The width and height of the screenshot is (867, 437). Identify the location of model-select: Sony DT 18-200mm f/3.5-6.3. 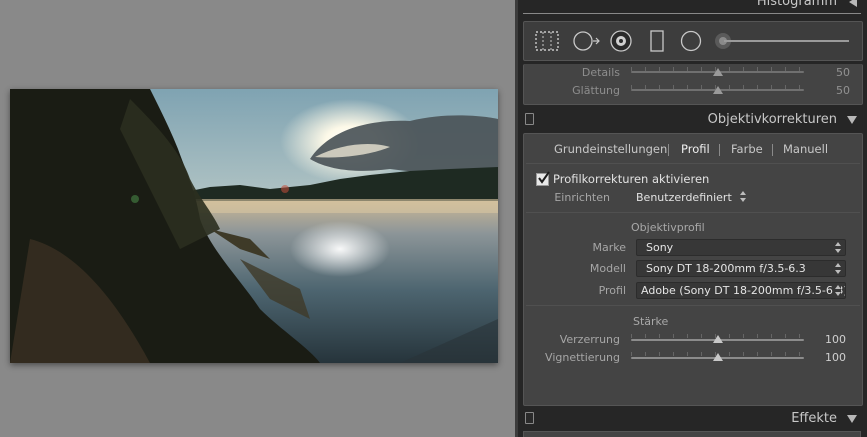
(741, 268).